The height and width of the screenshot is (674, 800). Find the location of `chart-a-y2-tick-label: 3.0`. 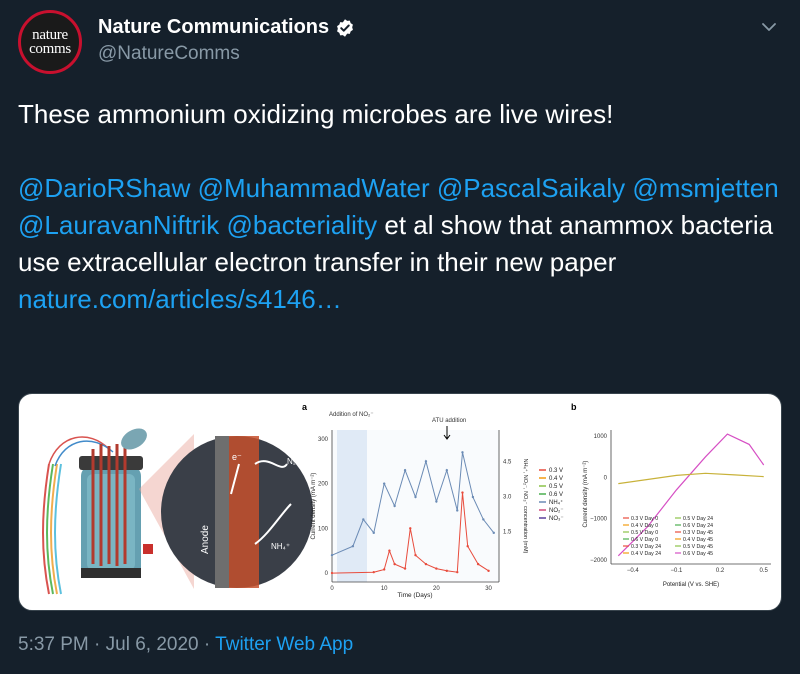

chart-a-y2-tick-label: 3.0 is located at coordinates (507, 497).